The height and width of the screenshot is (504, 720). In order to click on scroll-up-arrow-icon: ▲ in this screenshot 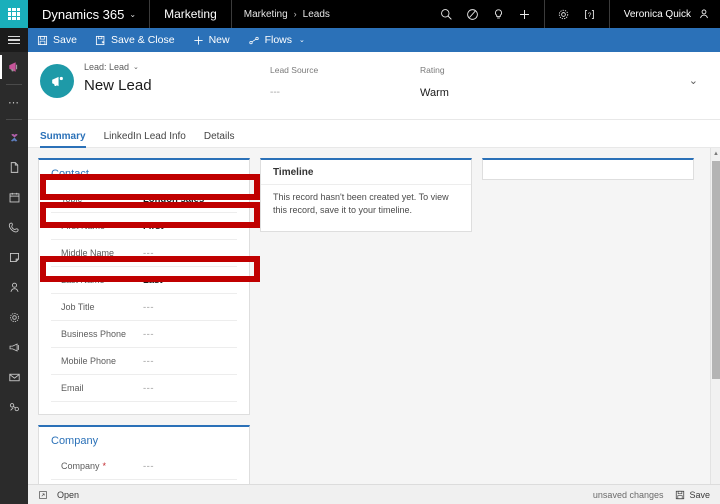, I will do `click(715, 153)`.